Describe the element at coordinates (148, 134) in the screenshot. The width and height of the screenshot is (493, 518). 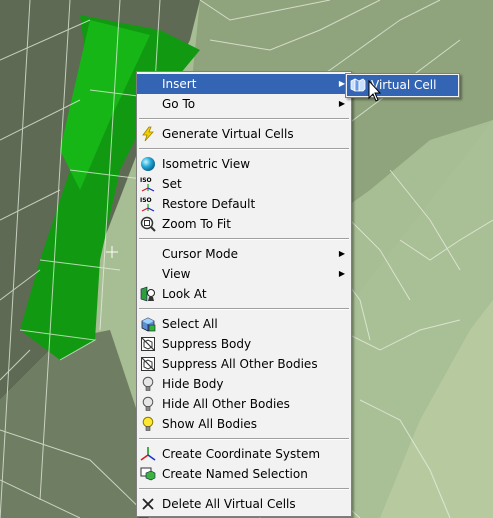
I see `lightning-icon` at that location.